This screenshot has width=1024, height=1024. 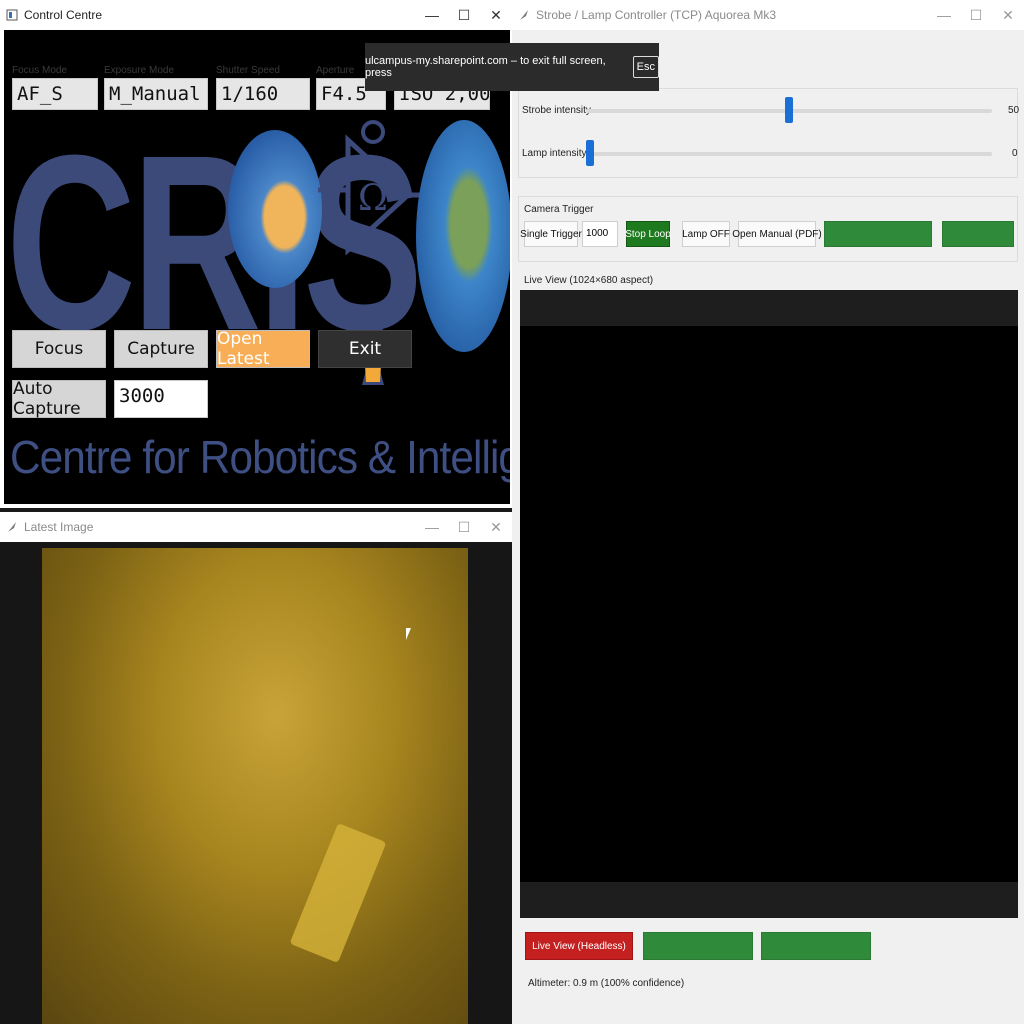 What do you see at coordinates (263, 349) in the screenshot?
I see `open-latest-button: Open Latest` at bounding box center [263, 349].